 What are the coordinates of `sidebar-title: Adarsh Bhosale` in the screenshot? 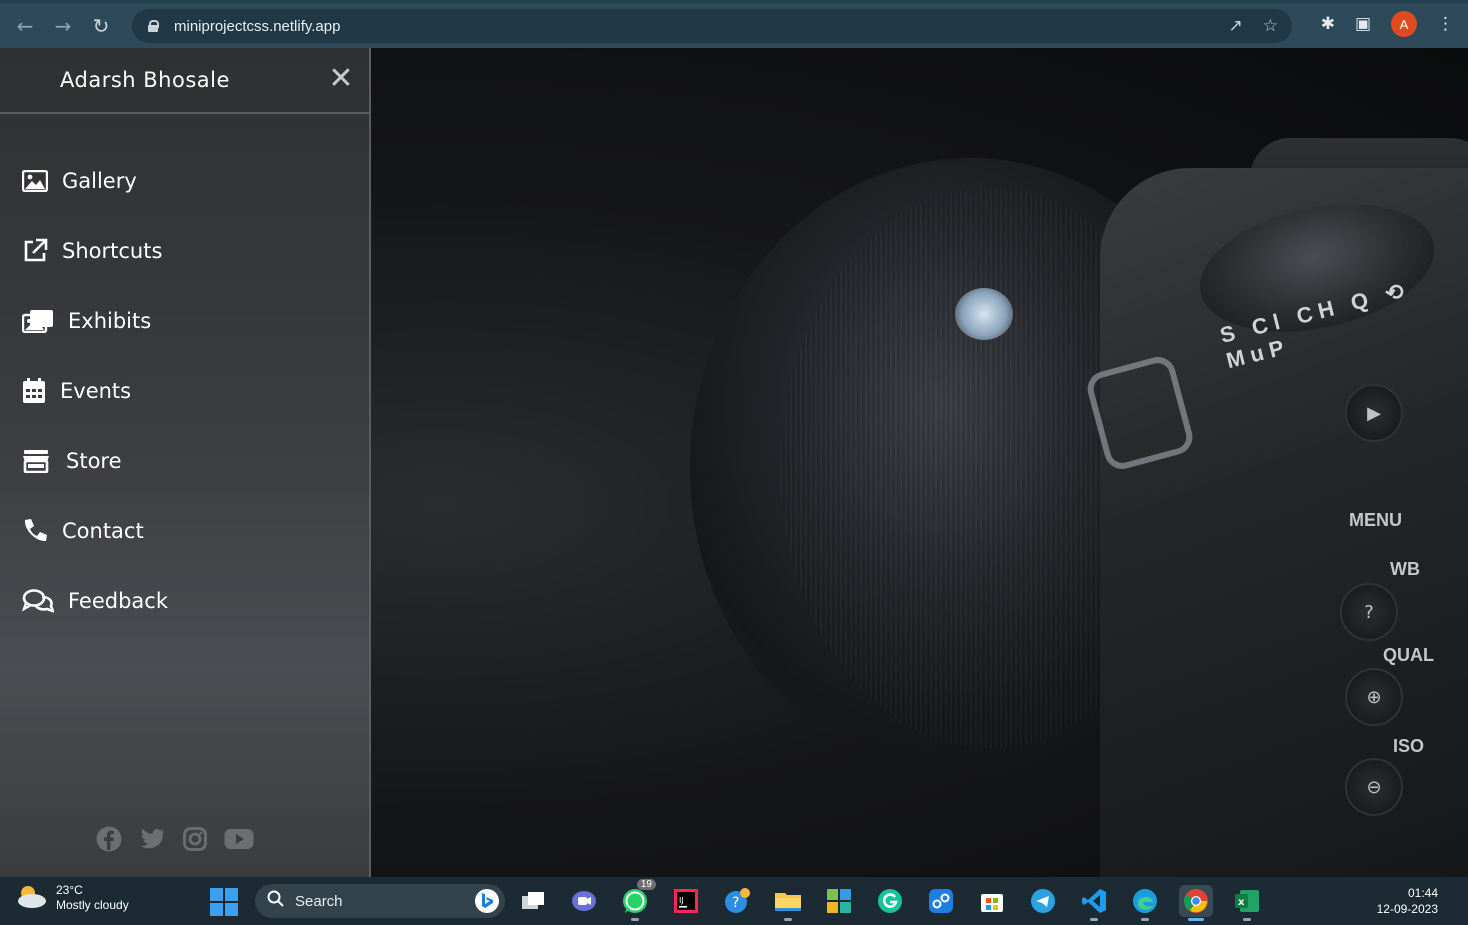 It's located at (145, 80).